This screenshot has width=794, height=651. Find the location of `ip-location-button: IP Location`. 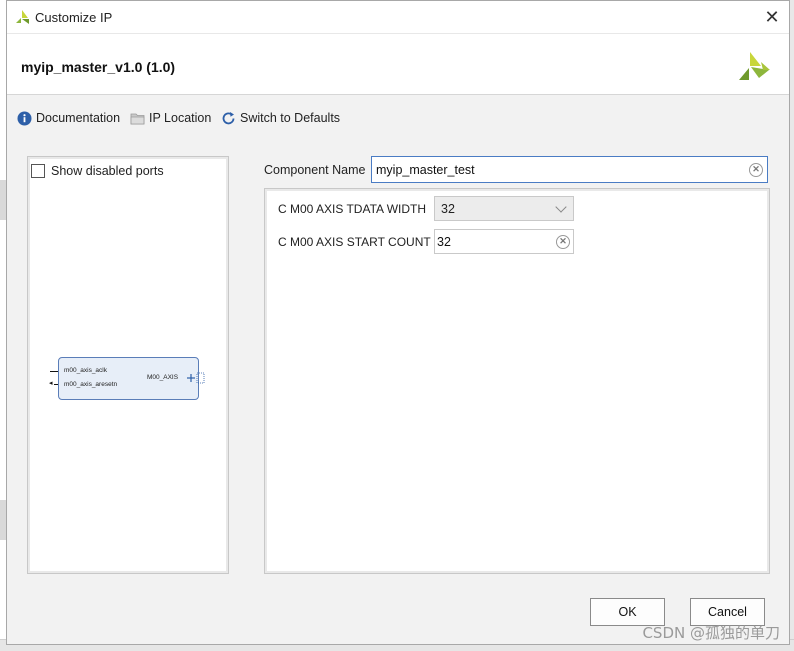

ip-location-button: IP Location is located at coordinates (170, 118).